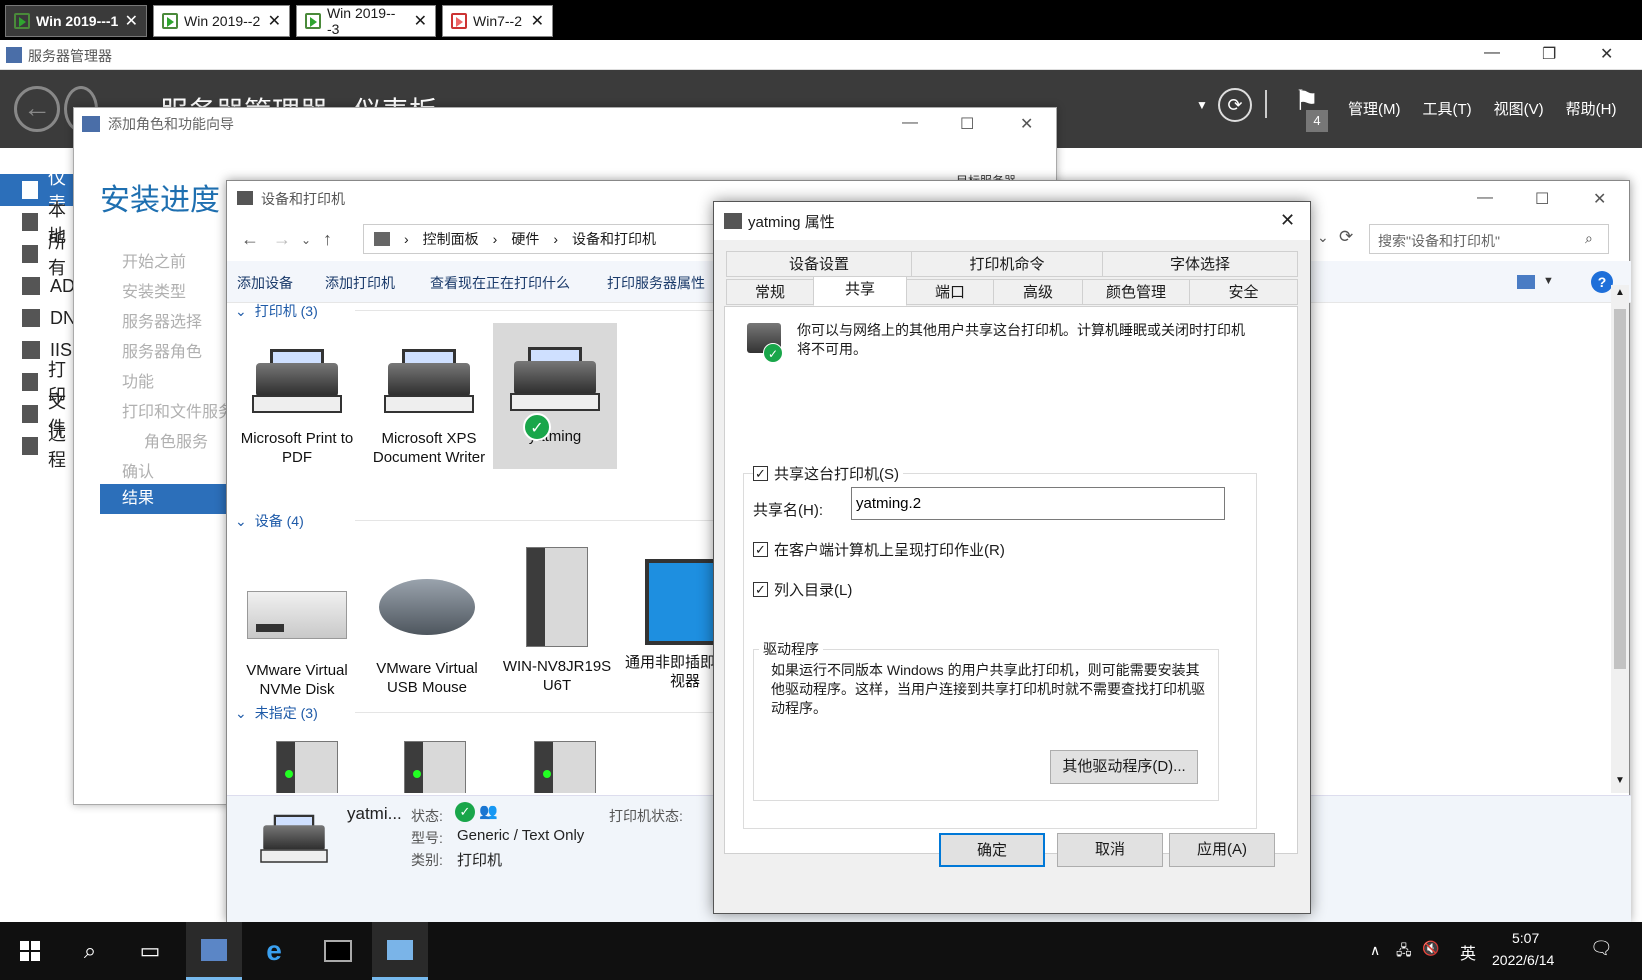  What do you see at coordinates (250, 239) in the screenshot?
I see `back-arrow-icon: ←` at bounding box center [250, 239].